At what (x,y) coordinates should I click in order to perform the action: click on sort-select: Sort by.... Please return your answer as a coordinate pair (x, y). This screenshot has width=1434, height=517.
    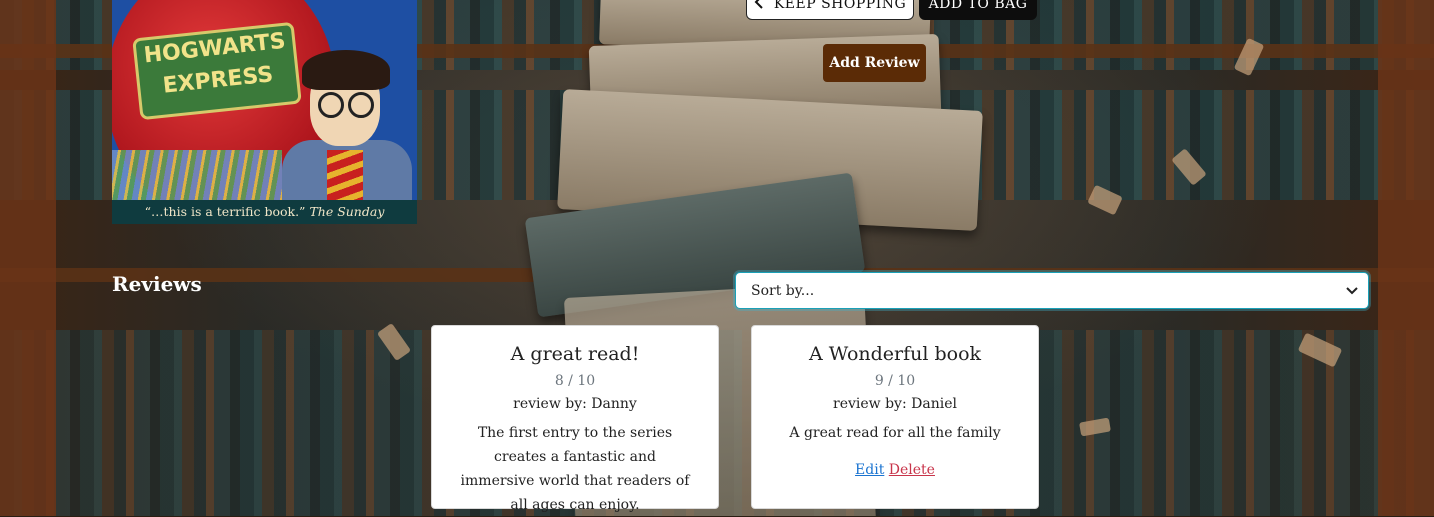
    Looking at the image, I should click on (1052, 290).